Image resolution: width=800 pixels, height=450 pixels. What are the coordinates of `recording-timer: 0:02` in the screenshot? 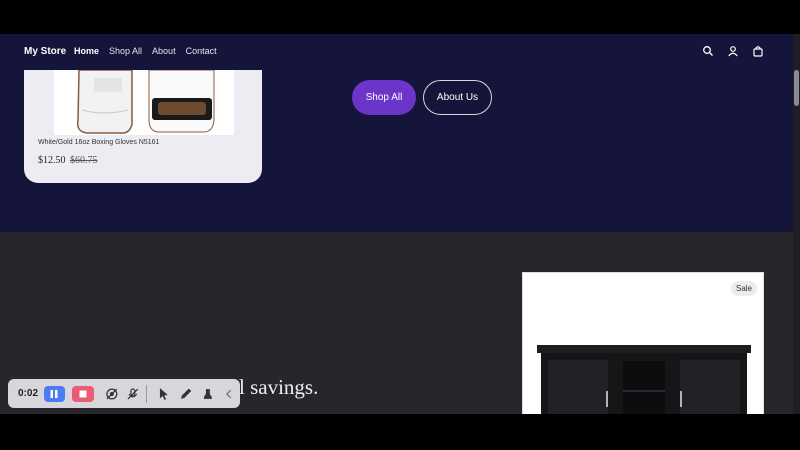 It's located at (28, 393).